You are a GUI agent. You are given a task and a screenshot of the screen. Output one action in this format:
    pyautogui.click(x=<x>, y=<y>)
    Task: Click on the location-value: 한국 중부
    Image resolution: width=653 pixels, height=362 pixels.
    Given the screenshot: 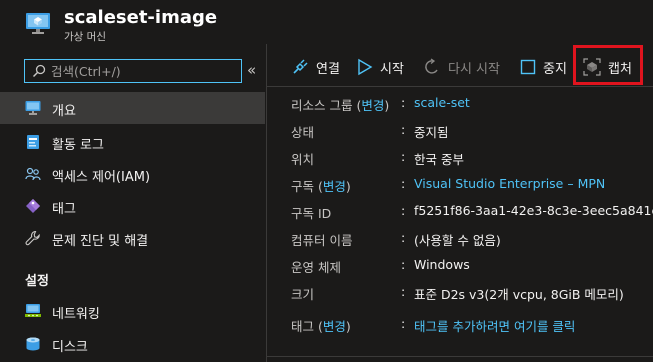 What is the action you would take?
    pyautogui.click(x=439, y=159)
    